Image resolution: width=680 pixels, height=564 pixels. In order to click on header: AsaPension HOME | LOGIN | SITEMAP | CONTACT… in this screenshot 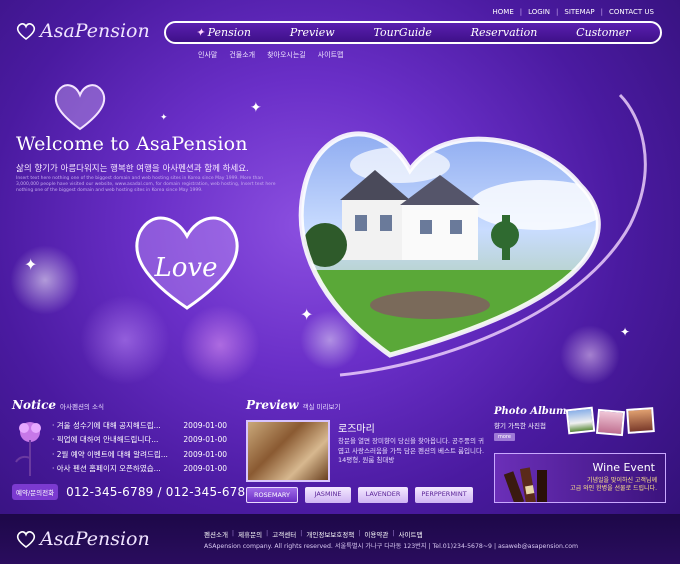, I will do `click(340, 37)`.